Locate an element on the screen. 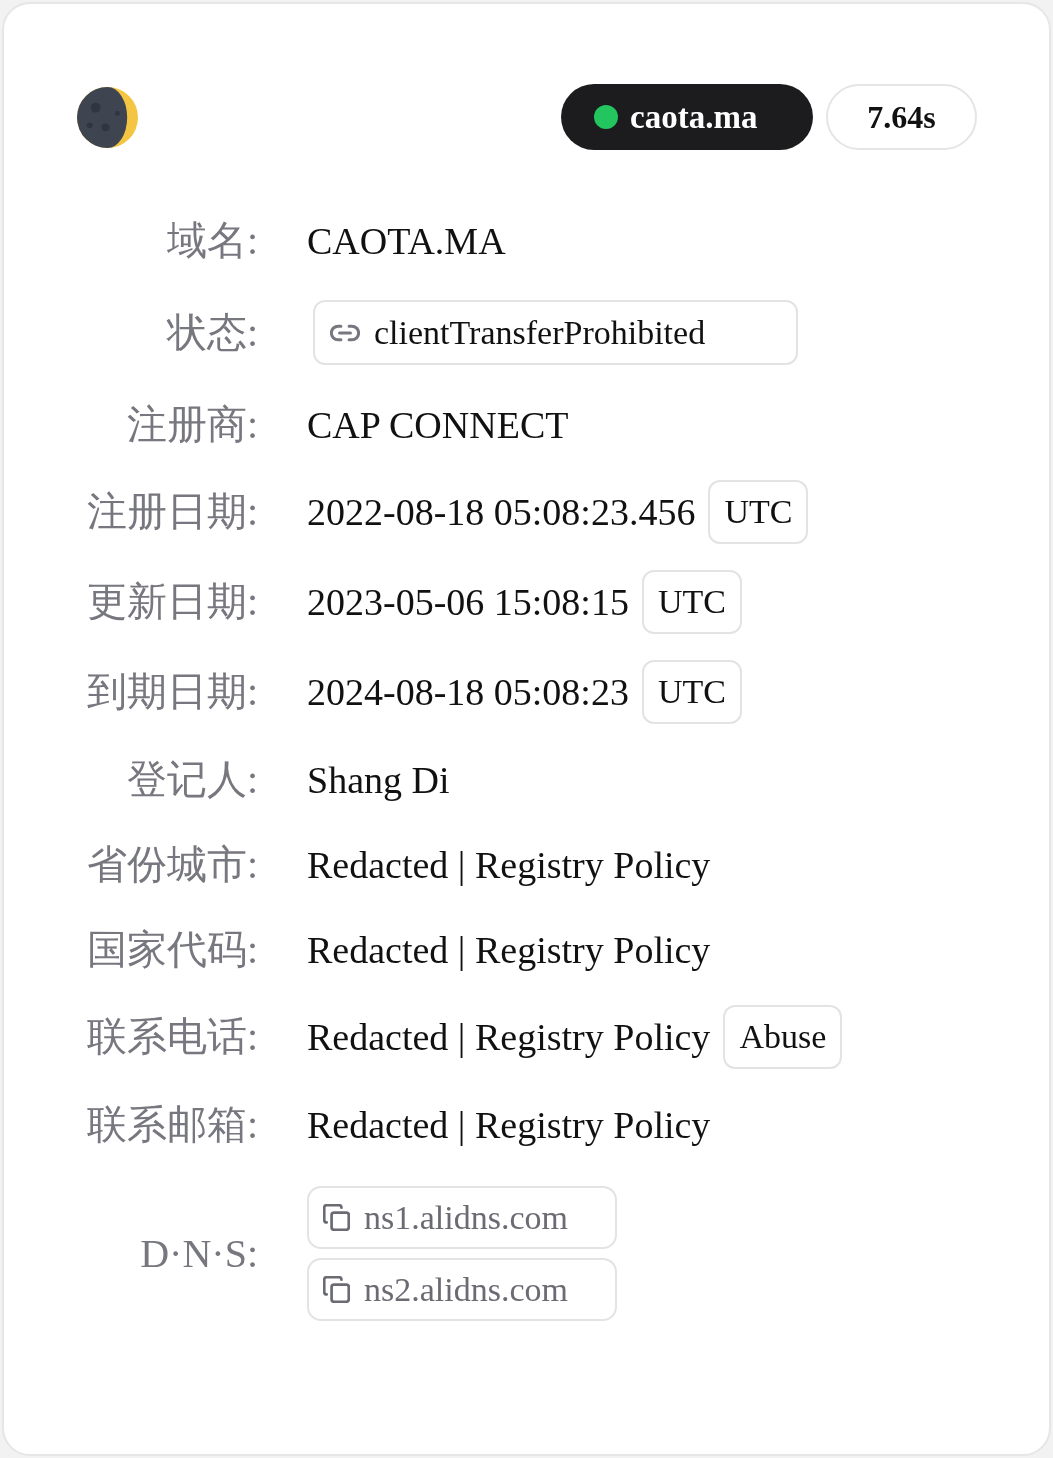 The height and width of the screenshot is (1458, 1053). field-label: 登记人: is located at coordinates (191, 779).